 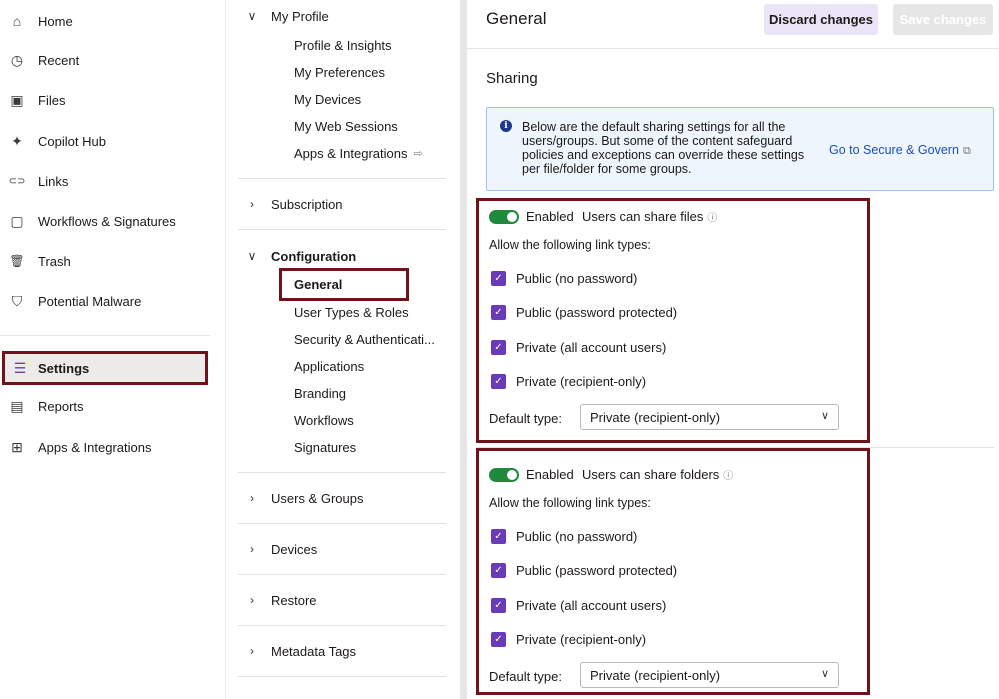 I want to click on settings-item-applications: Applications, so click(x=329, y=366).